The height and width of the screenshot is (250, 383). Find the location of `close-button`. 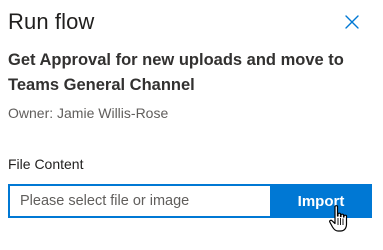

close-button is located at coordinates (352, 22).